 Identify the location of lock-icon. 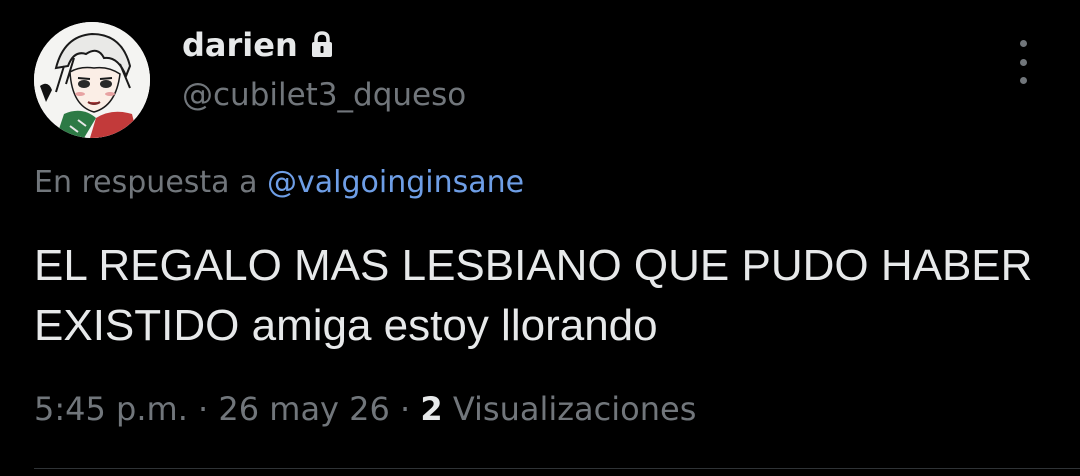
(322, 45).